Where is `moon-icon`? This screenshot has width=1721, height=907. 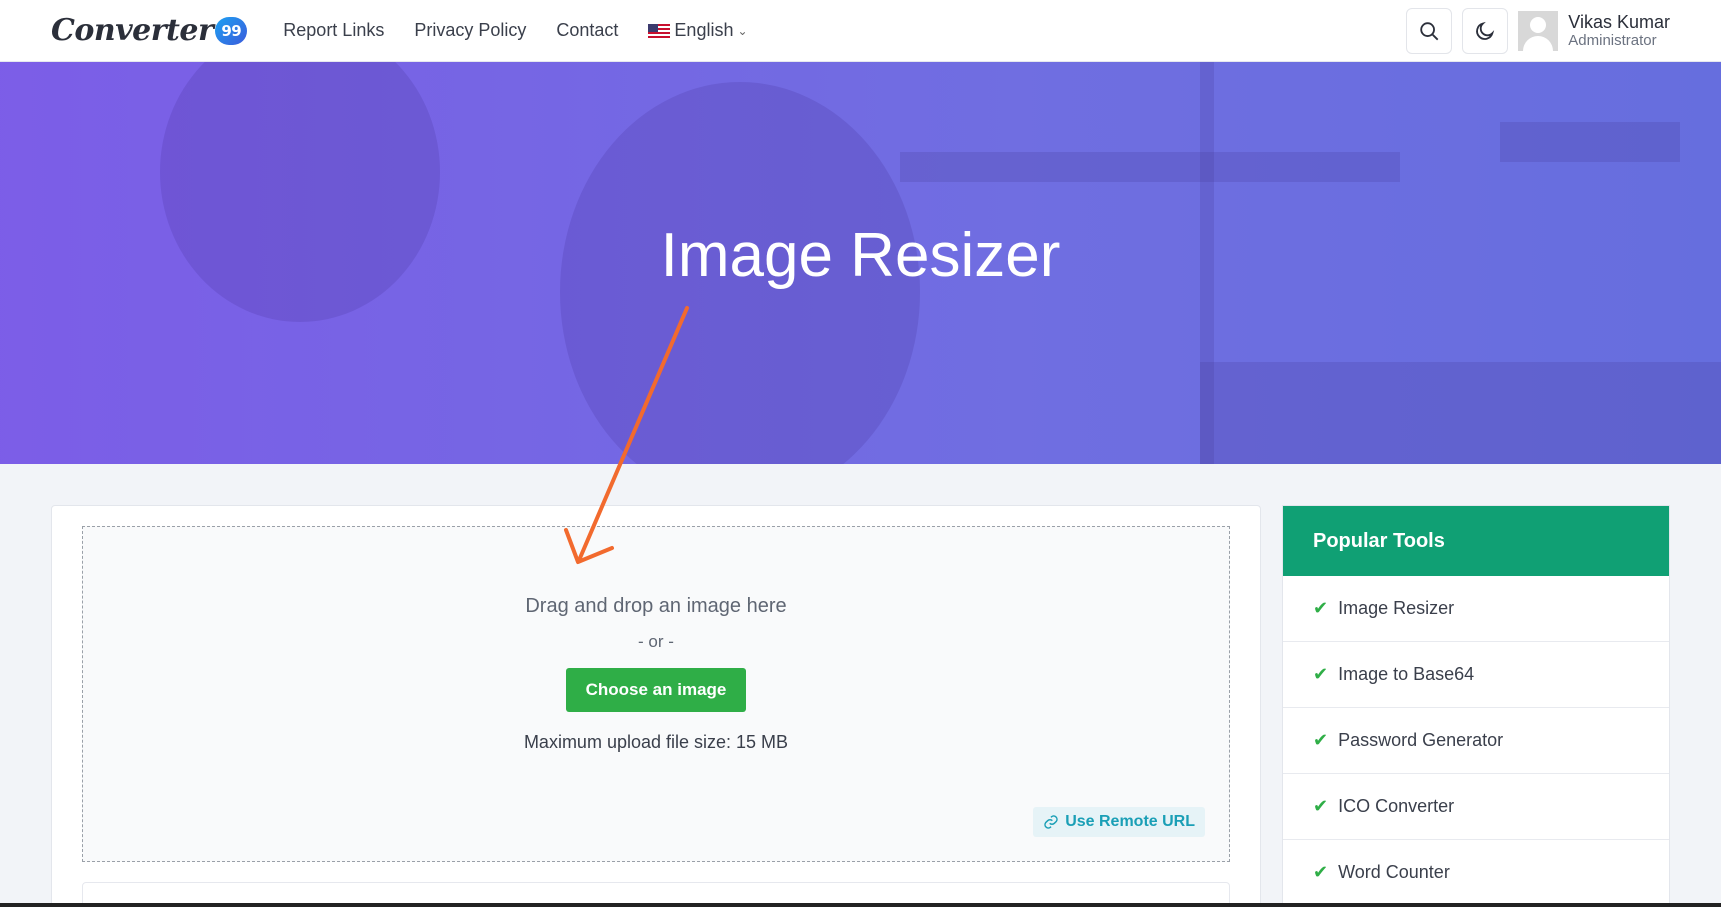 moon-icon is located at coordinates (1485, 30).